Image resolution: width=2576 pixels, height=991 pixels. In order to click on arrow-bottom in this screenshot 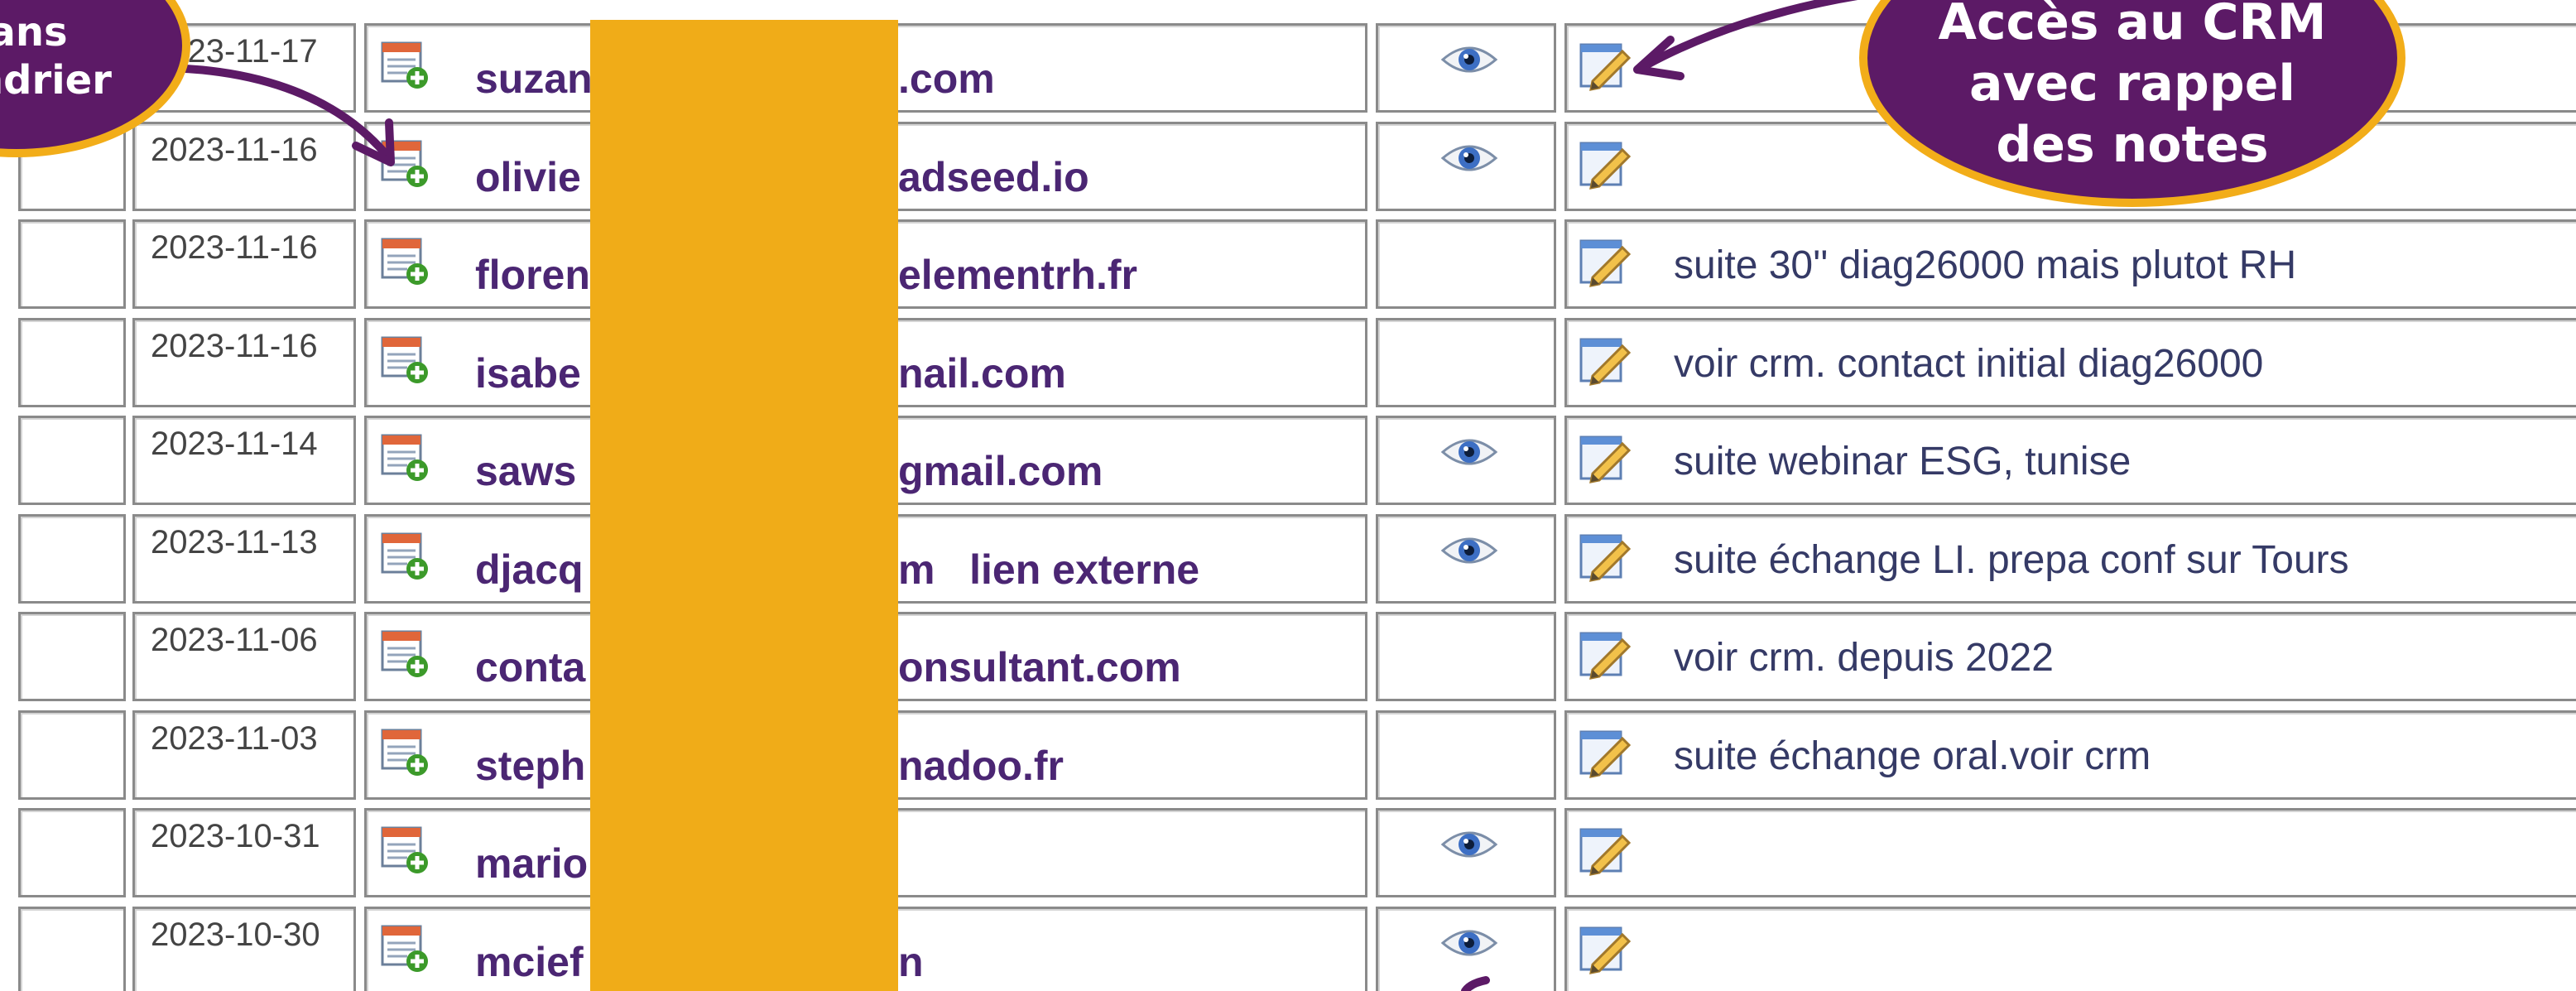, I will do `click(1475, 984)`.